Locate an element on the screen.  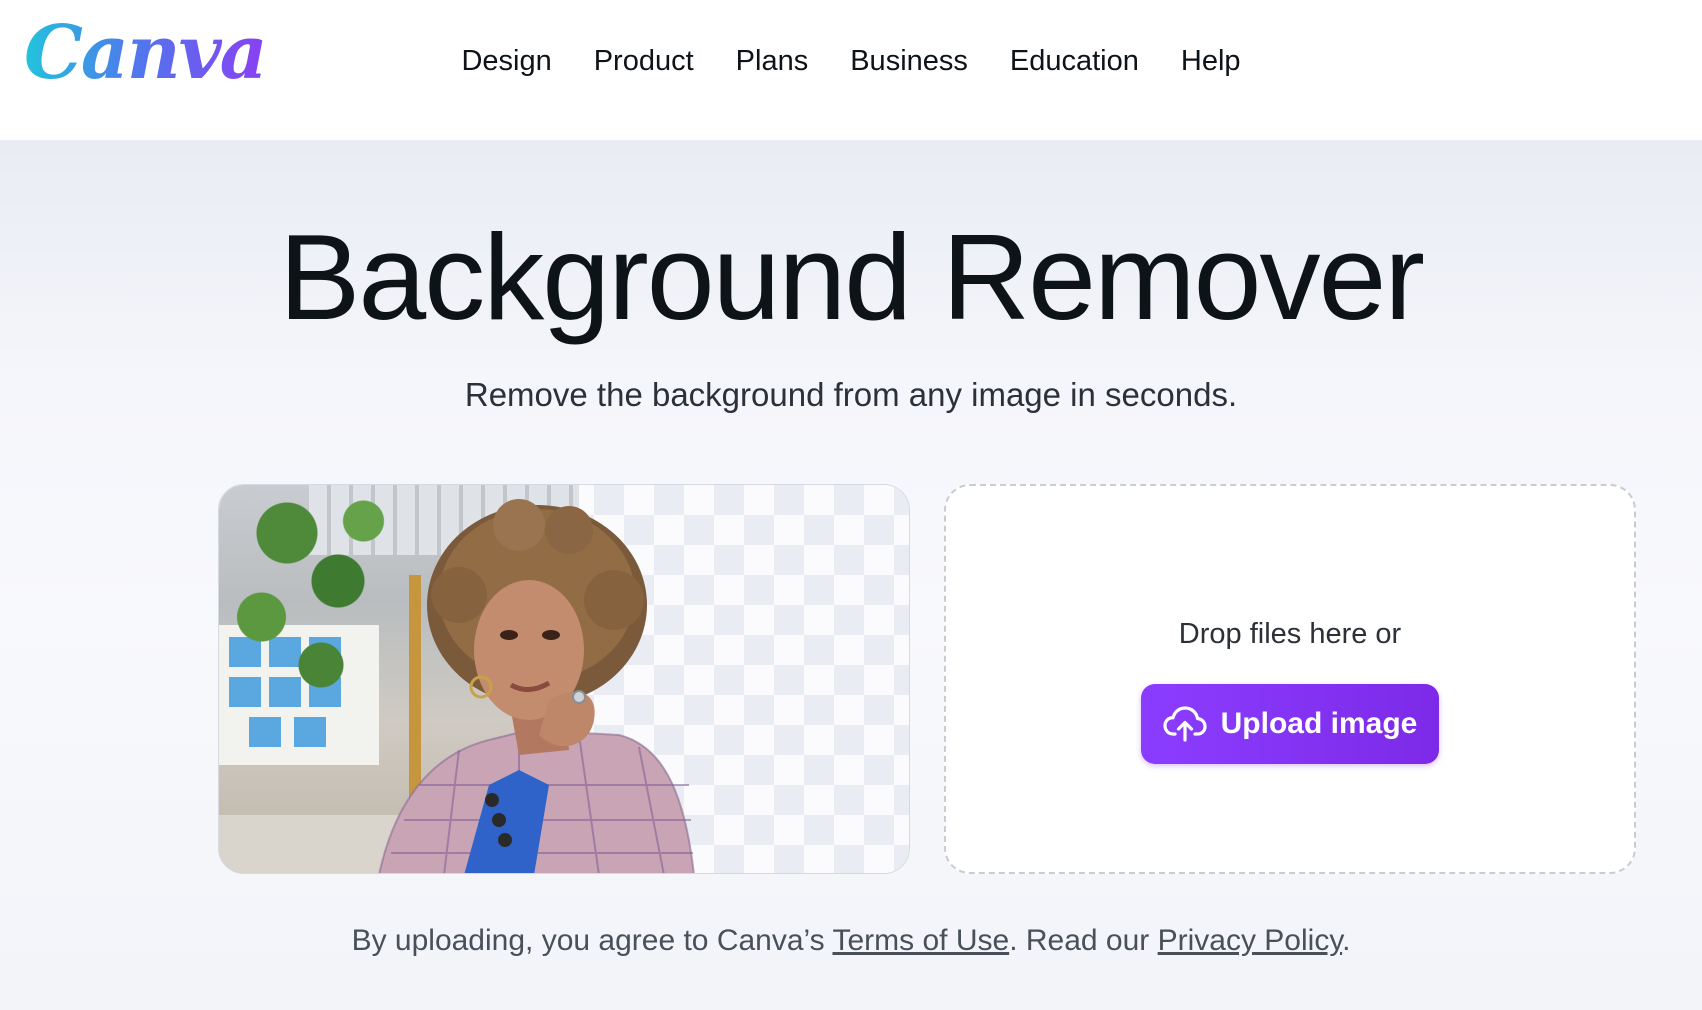
nav-item-product: Product is located at coordinates (644, 61).